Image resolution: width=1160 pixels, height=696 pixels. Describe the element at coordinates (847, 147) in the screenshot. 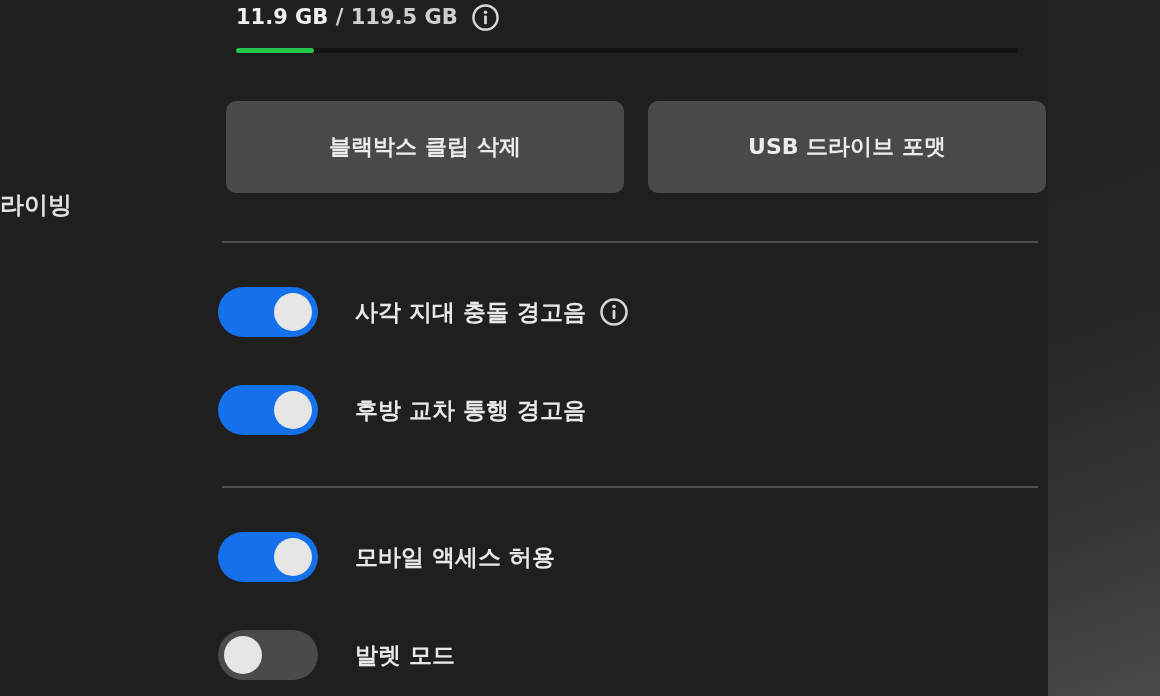

I see `action-button: USB 드라이브 포맷` at that location.